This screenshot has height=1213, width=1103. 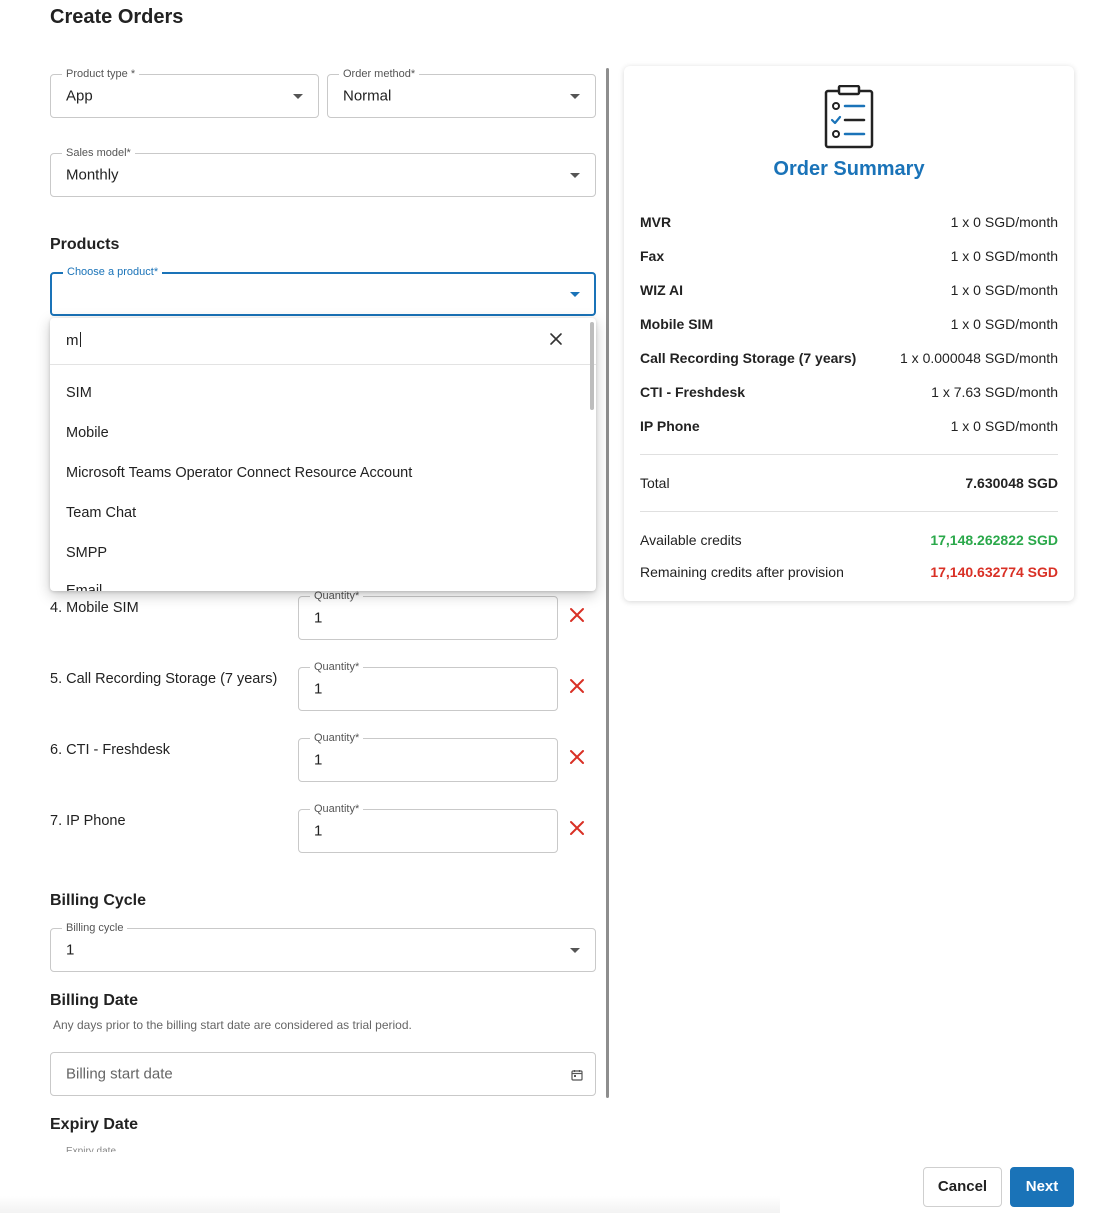 I want to click on billing-cycle-select: Billing cycle 1, so click(x=323, y=947).